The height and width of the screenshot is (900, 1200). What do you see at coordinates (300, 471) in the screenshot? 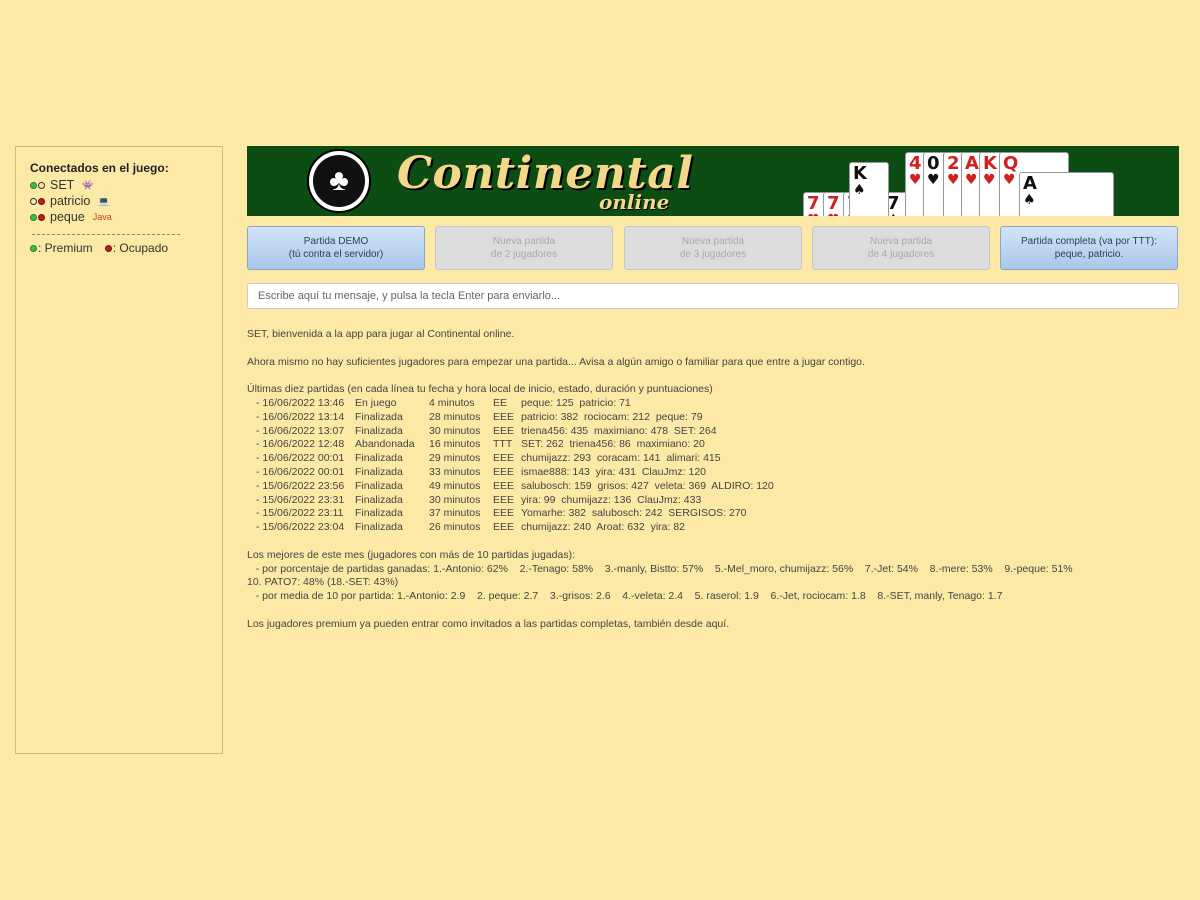
I see `match-date: - 16/06/2022 00:01` at bounding box center [300, 471].